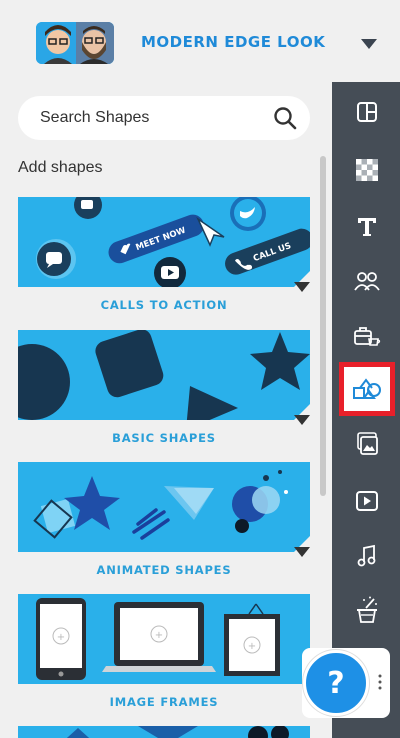  What do you see at coordinates (164, 438) in the screenshot?
I see `basic-shapes-label: BASIC SHAPES` at bounding box center [164, 438].